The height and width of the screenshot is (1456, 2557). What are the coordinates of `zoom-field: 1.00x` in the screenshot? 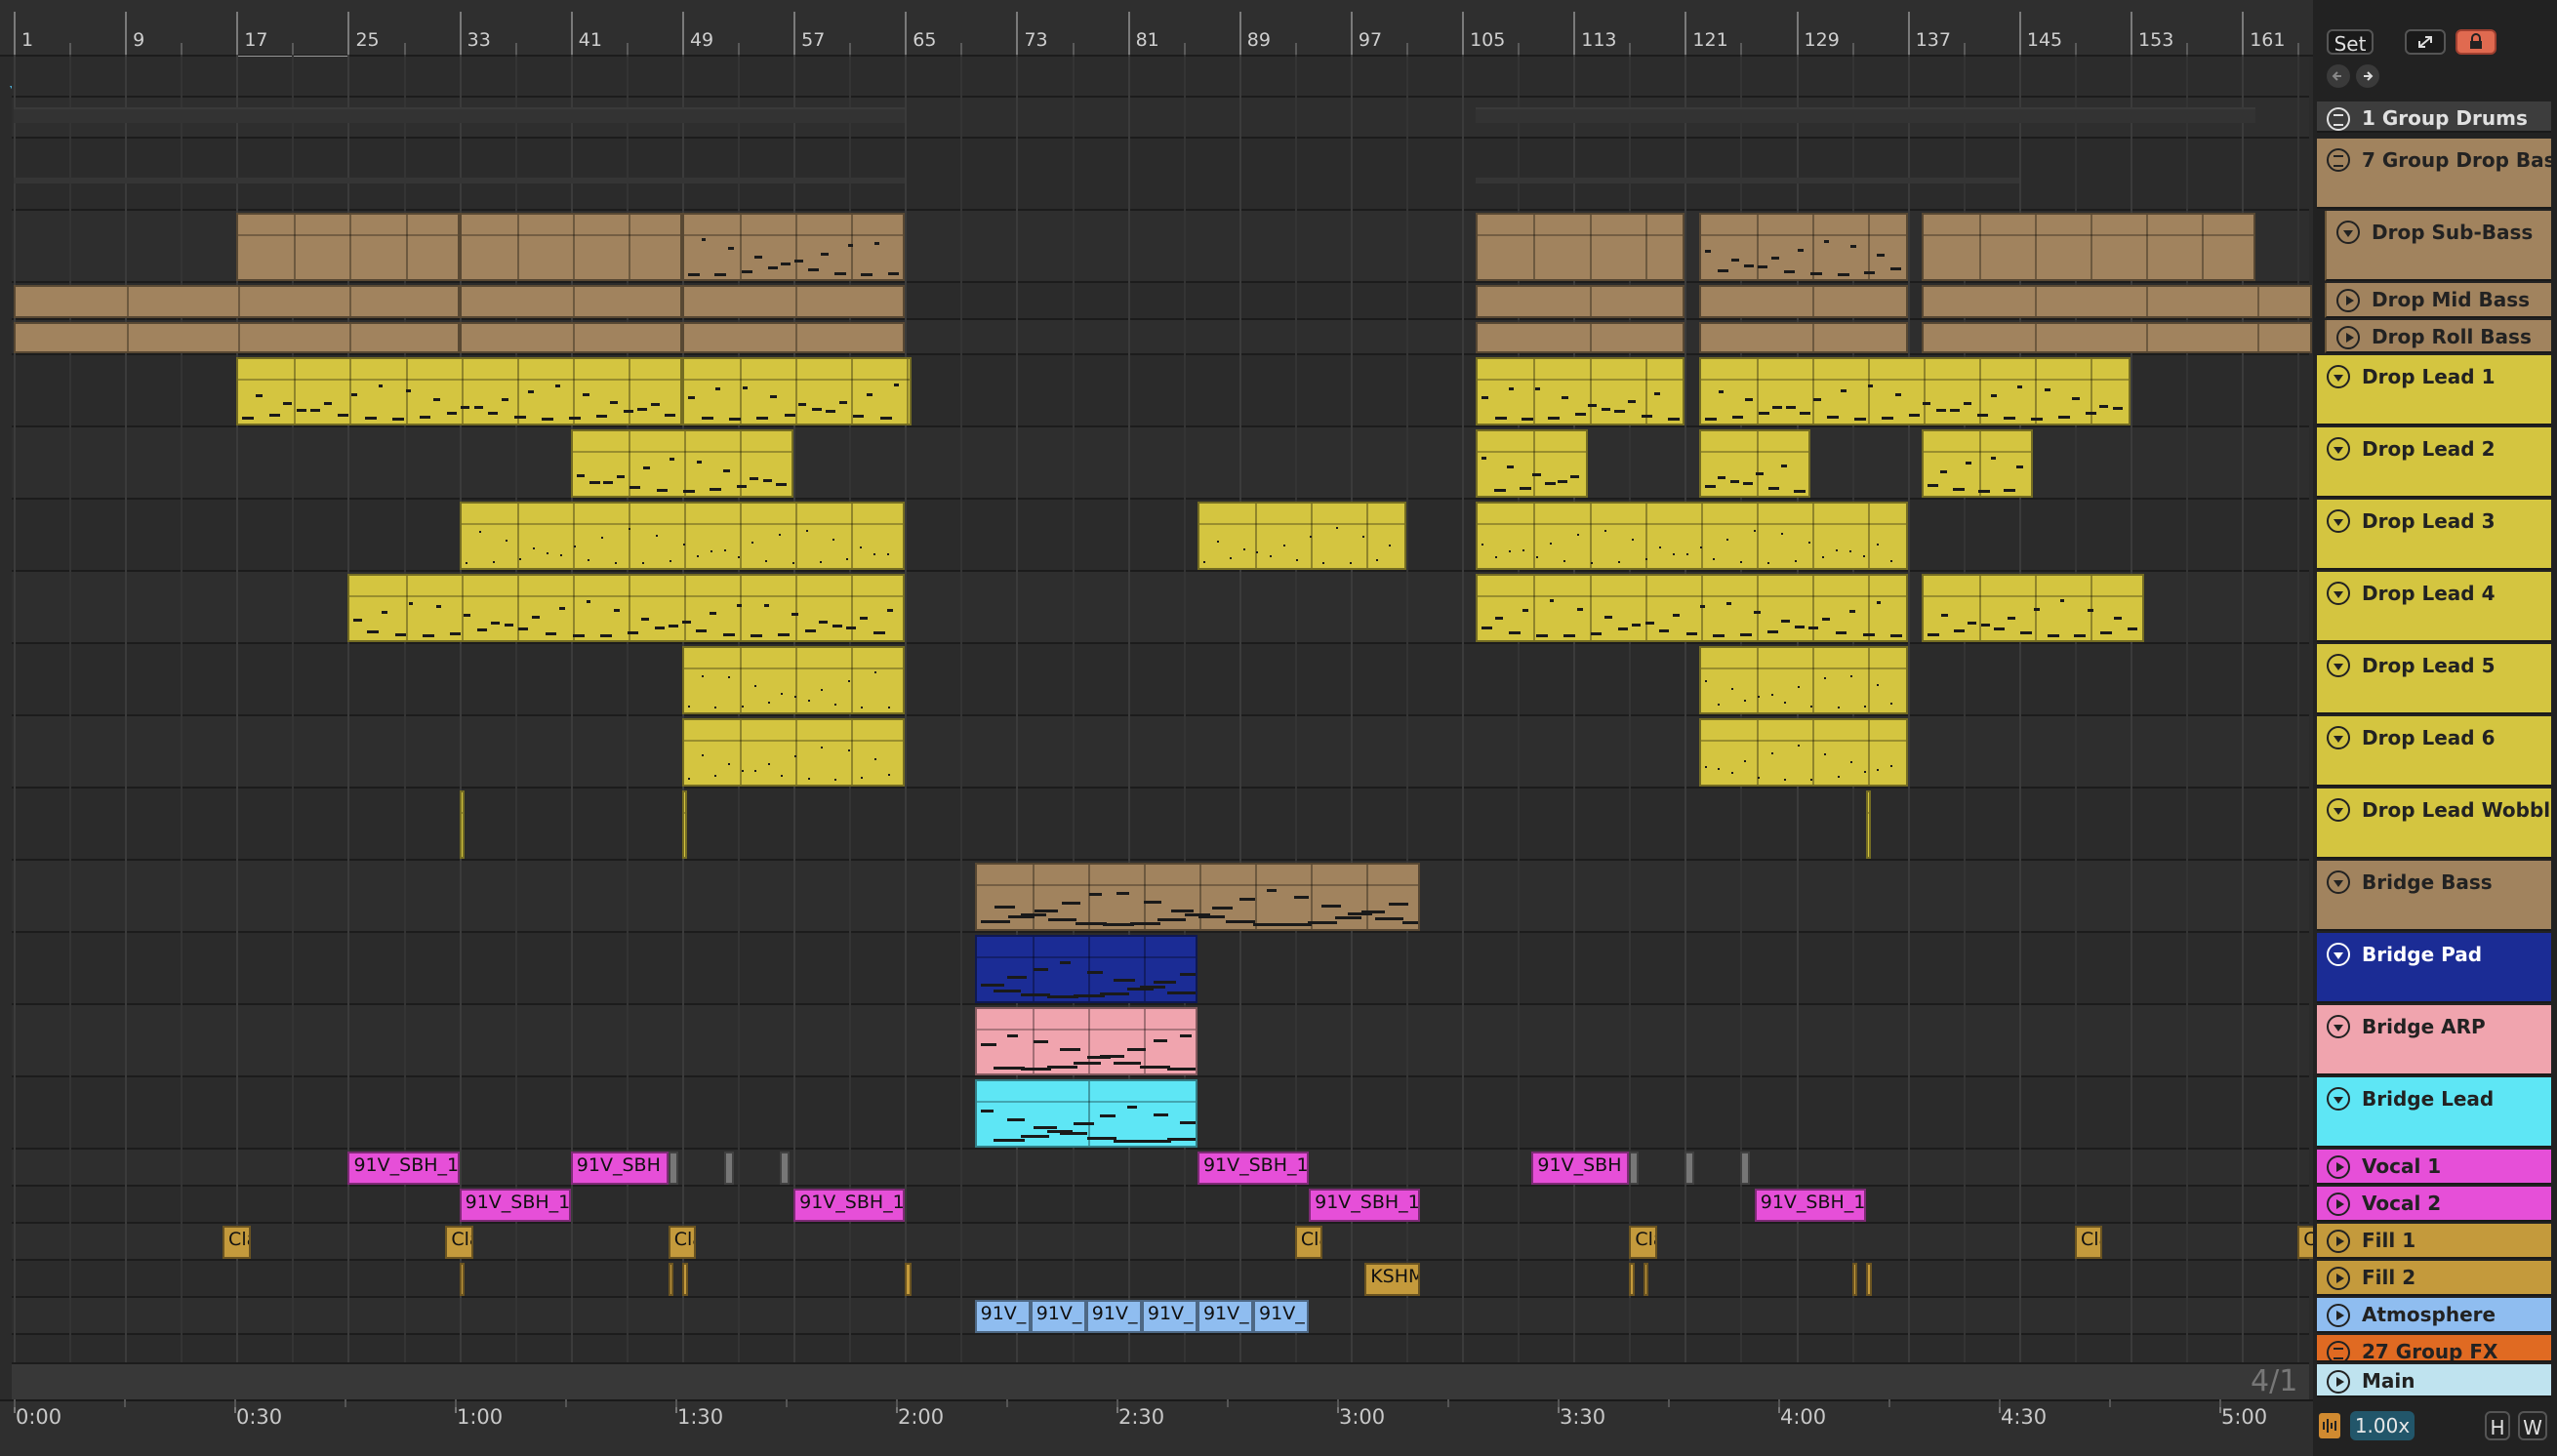 It's located at (2382, 1425).